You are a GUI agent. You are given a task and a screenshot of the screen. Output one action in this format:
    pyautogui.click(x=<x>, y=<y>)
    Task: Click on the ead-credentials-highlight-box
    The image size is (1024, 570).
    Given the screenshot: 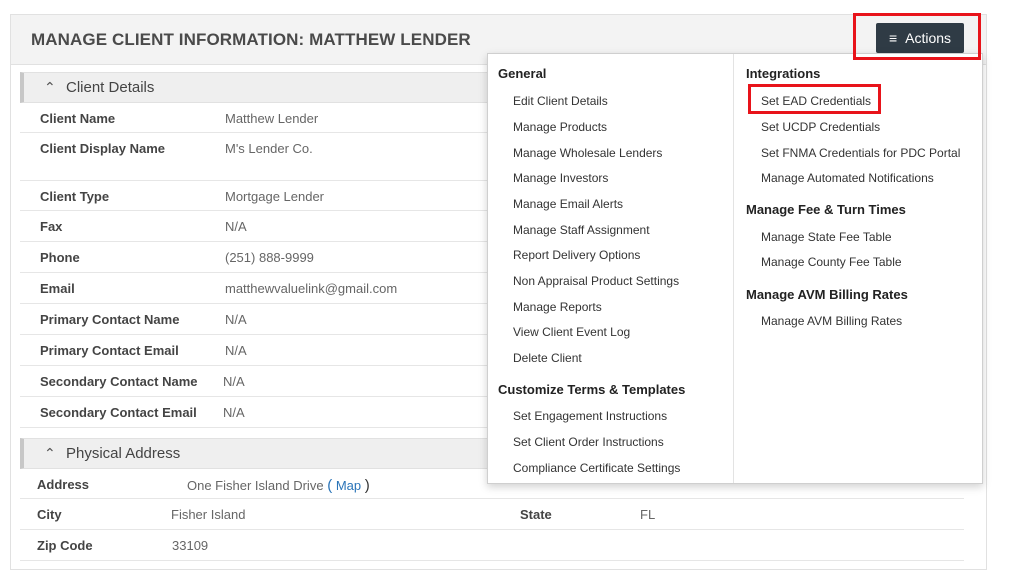 What is the action you would take?
    pyautogui.click(x=814, y=99)
    